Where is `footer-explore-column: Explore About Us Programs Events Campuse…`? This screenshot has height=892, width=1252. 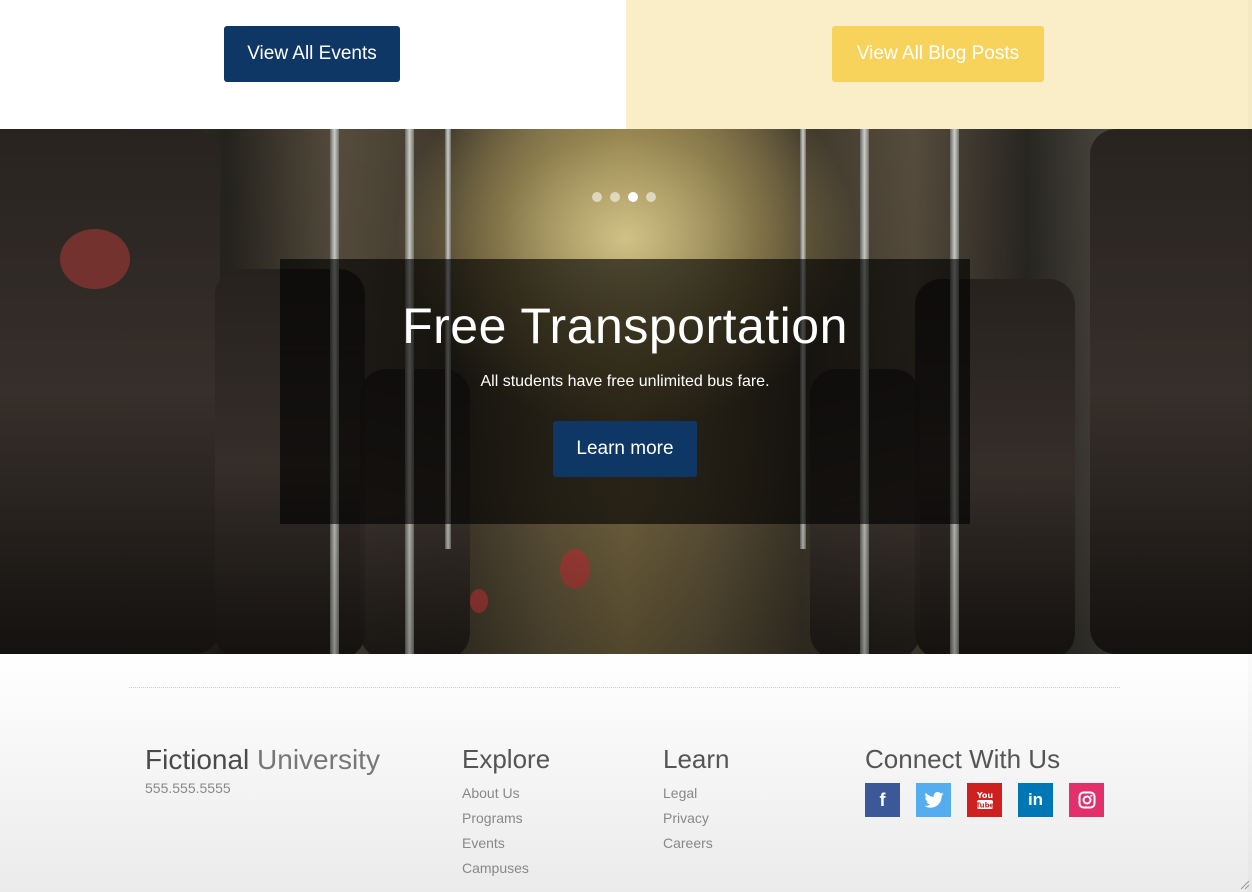
footer-explore-column: Explore About Us Programs Events Campuse… is located at coordinates (506, 814).